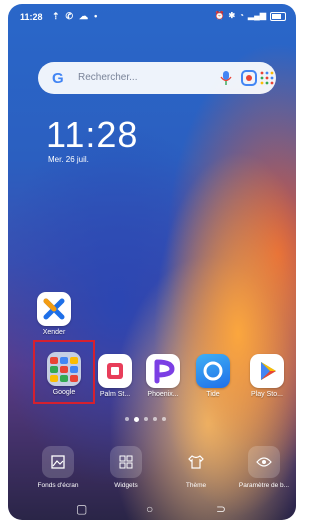  I want to click on image-icon, so click(58, 462).